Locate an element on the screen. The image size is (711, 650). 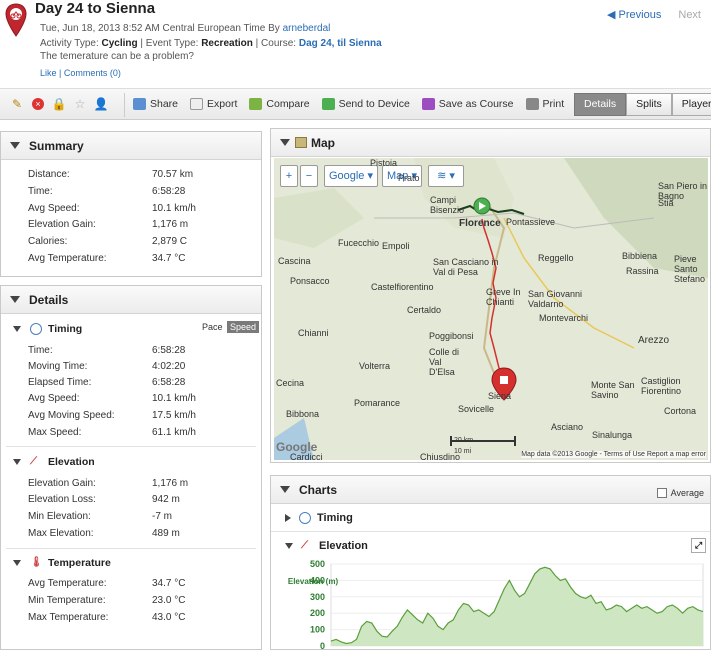
expand-chart-icon: ⤢ is located at coordinates (698, 545).